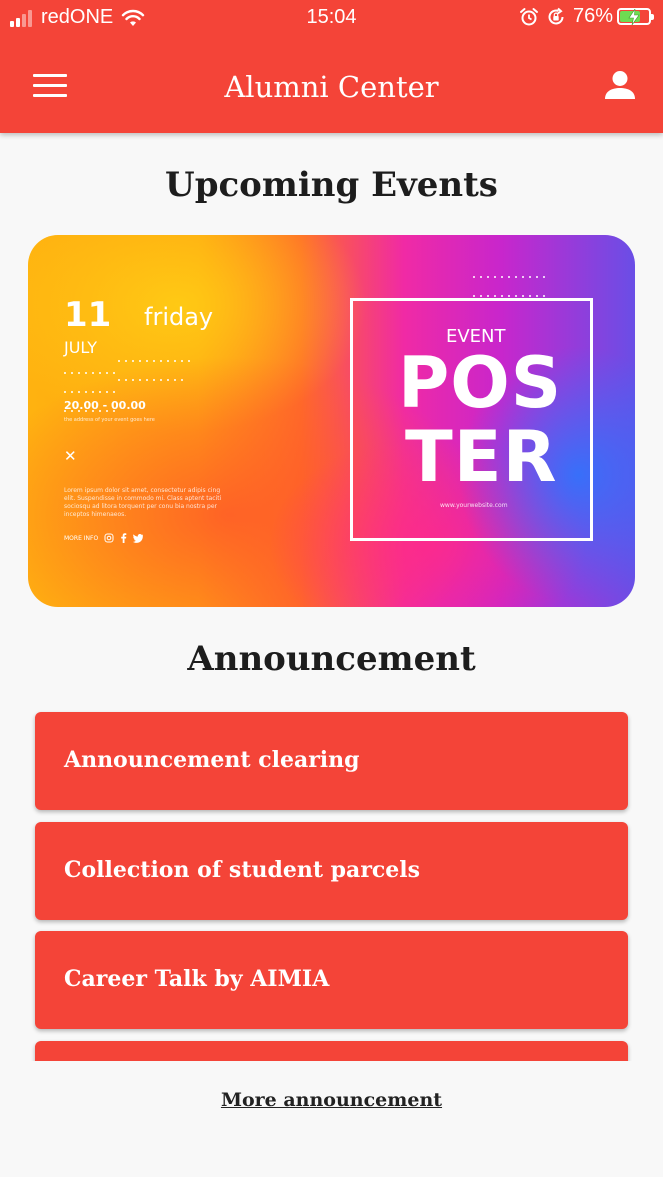 The width and height of the screenshot is (663, 1177). Describe the element at coordinates (109, 420) in the screenshot. I see `poster-subtext: the address of your event goes here` at that location.